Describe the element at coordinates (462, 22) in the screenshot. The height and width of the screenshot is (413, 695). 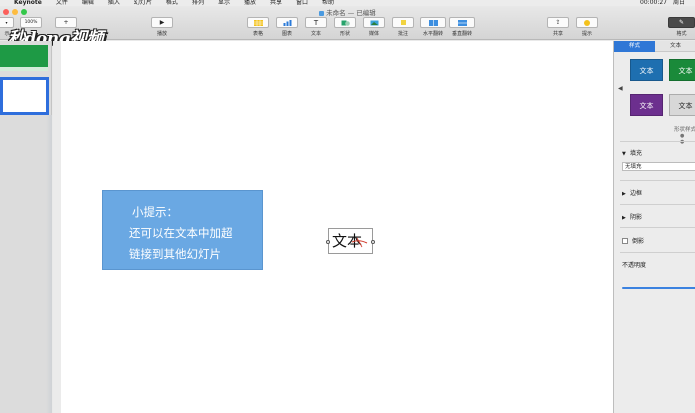
I see `flip-vertical-icon` at that location.